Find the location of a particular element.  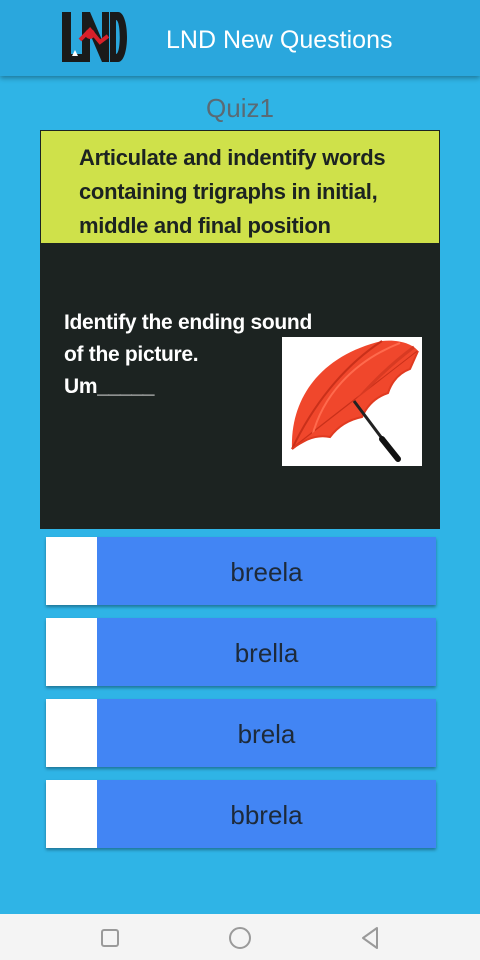

option-breela: breela is located at coordinates (241, 571).